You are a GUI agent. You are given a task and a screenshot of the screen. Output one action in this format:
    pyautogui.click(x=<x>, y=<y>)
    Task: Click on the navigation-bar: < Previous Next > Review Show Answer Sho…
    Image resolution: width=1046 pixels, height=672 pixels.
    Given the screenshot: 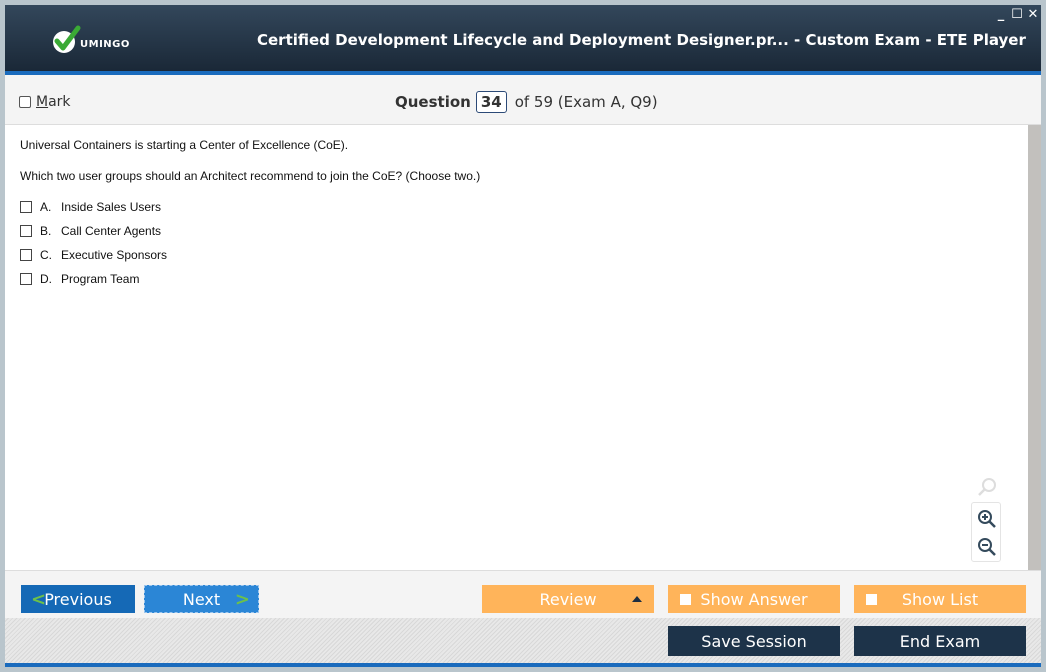 What is the action you would take?
    pyautogui.click(x=523, y=594)
    